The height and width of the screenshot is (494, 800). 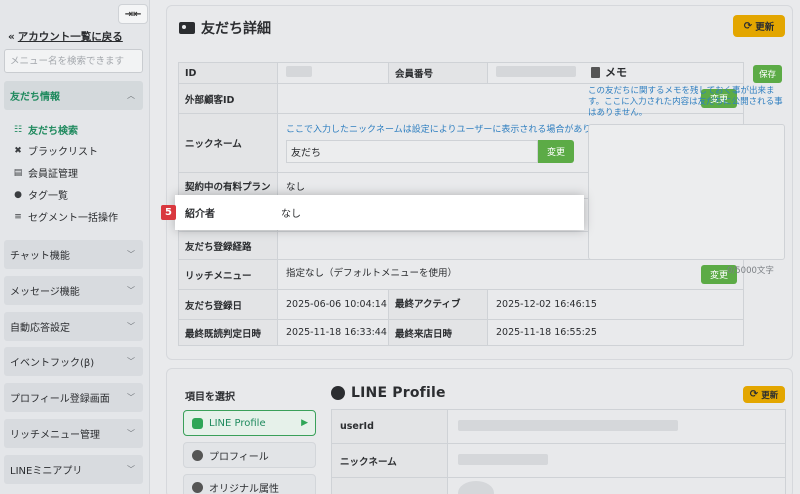 What do you see at coordinates (228, 143) in the screenshot?
I see `nickname-label: ニックネーム` at bounding box center [228, 143].